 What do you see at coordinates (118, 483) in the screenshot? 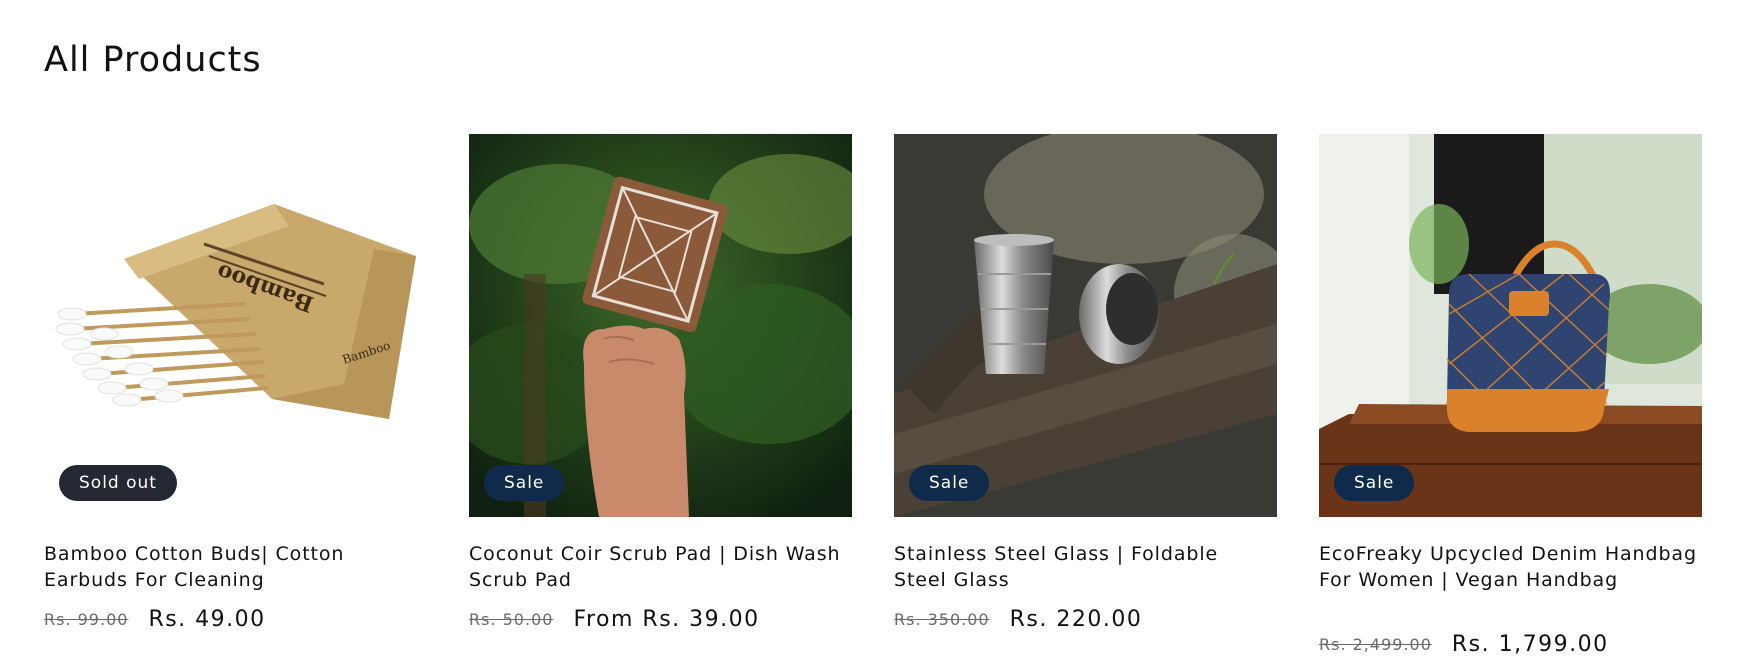
I see `sold-out-badge: Sold out` at bounding box center [118, 483].